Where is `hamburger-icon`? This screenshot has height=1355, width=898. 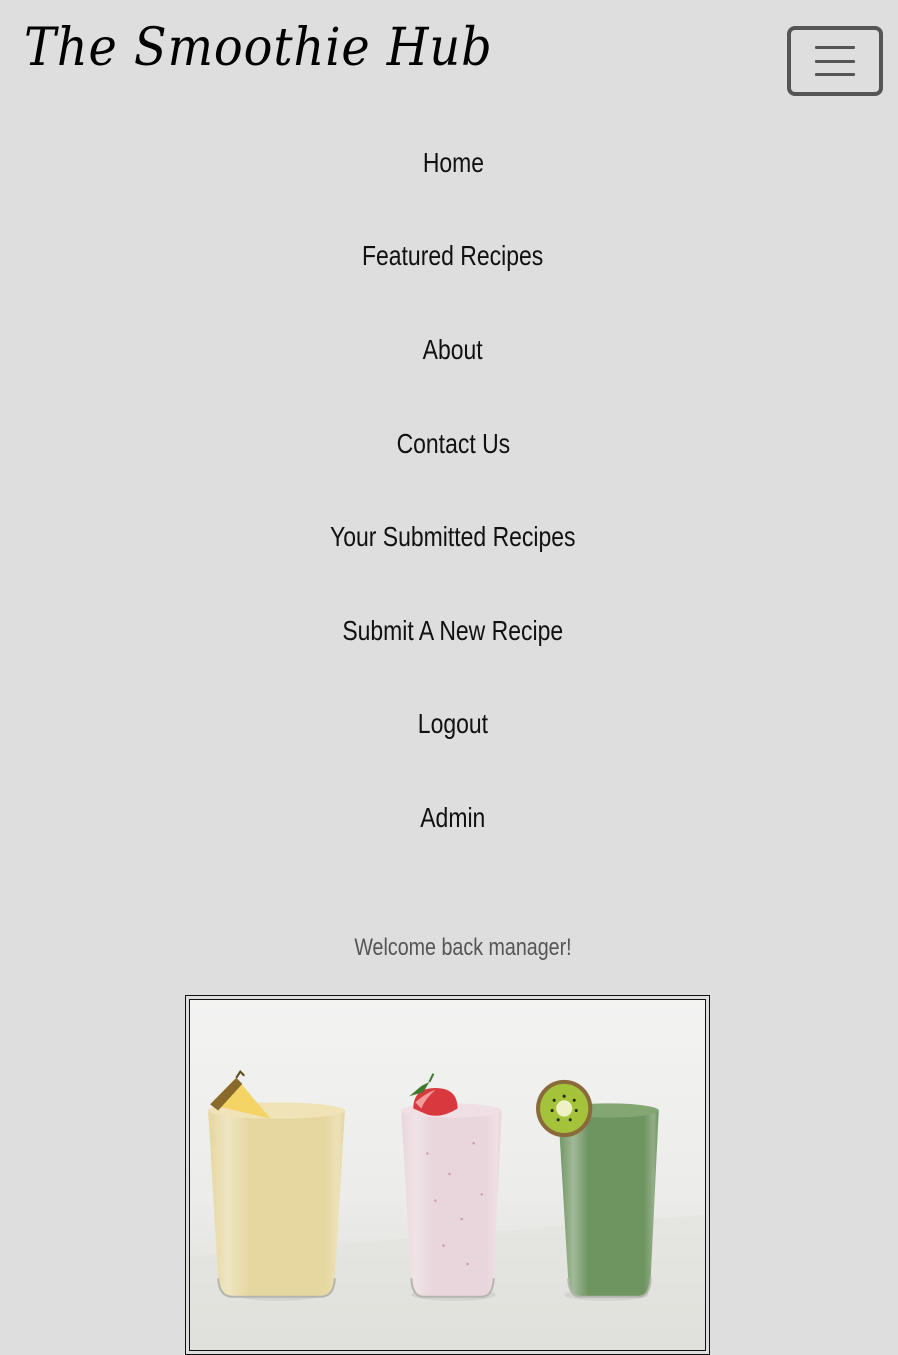 hamburger-icon is located at coordinates (835, 61).